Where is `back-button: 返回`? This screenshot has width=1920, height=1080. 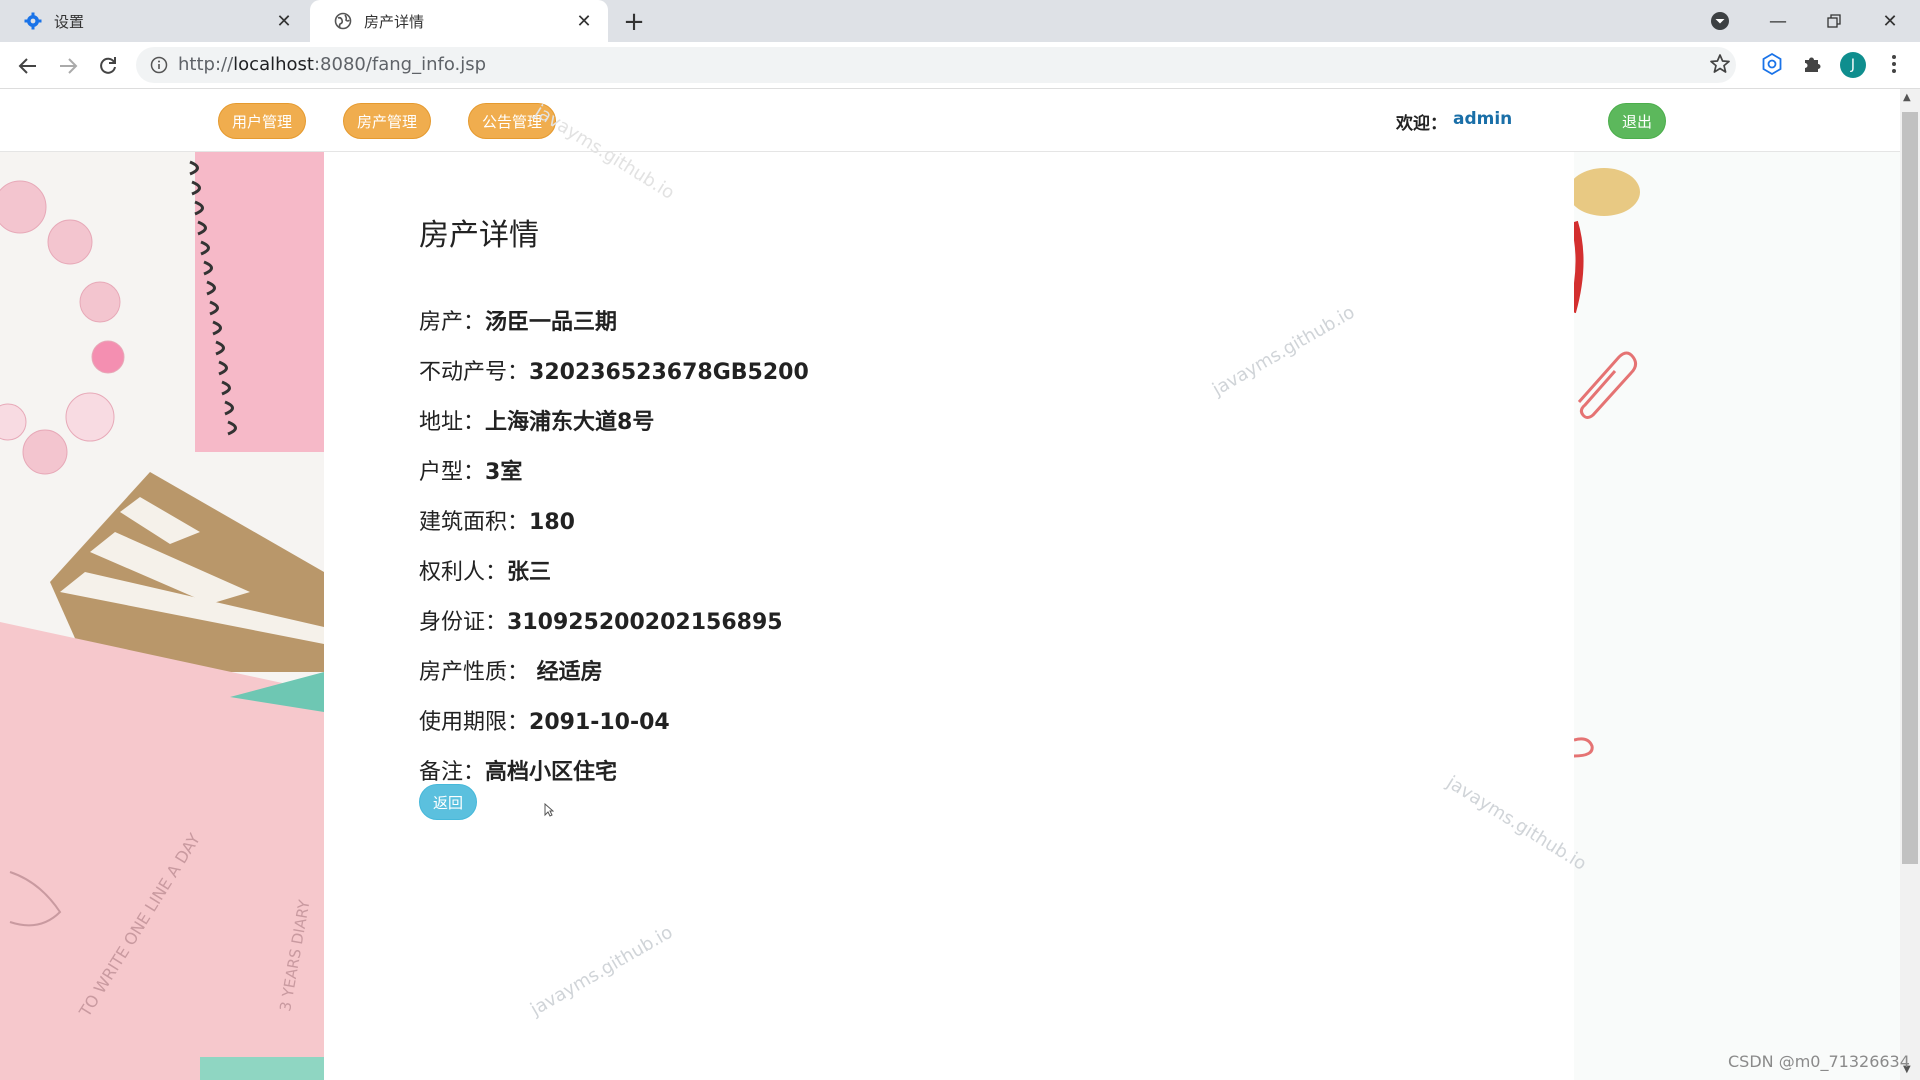
back-button: 返回 is located at coordinates (448, 802).